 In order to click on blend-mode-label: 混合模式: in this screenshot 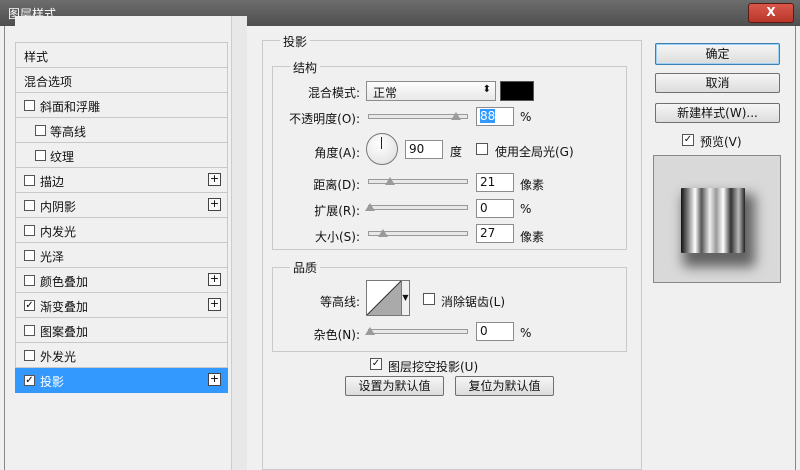, I will do `click(333, 93)`.